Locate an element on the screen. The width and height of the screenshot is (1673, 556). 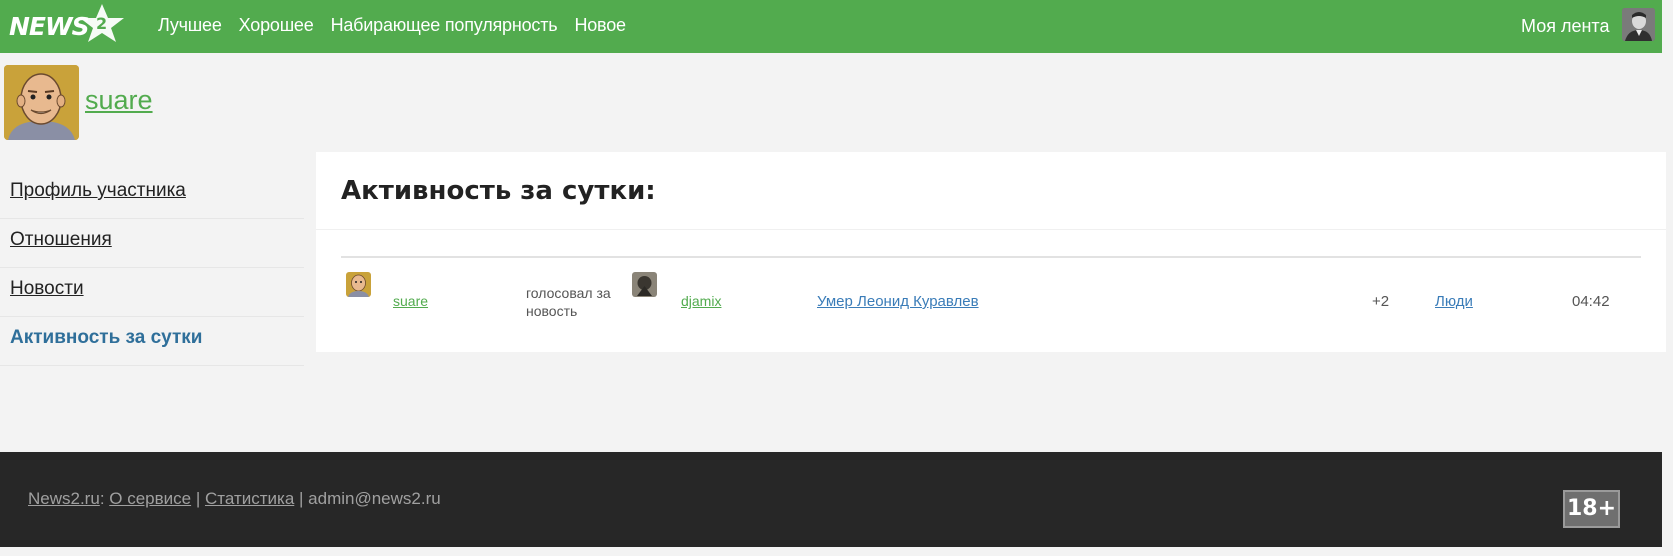
user-portrait-icon is located at coordinates (1638, 24).